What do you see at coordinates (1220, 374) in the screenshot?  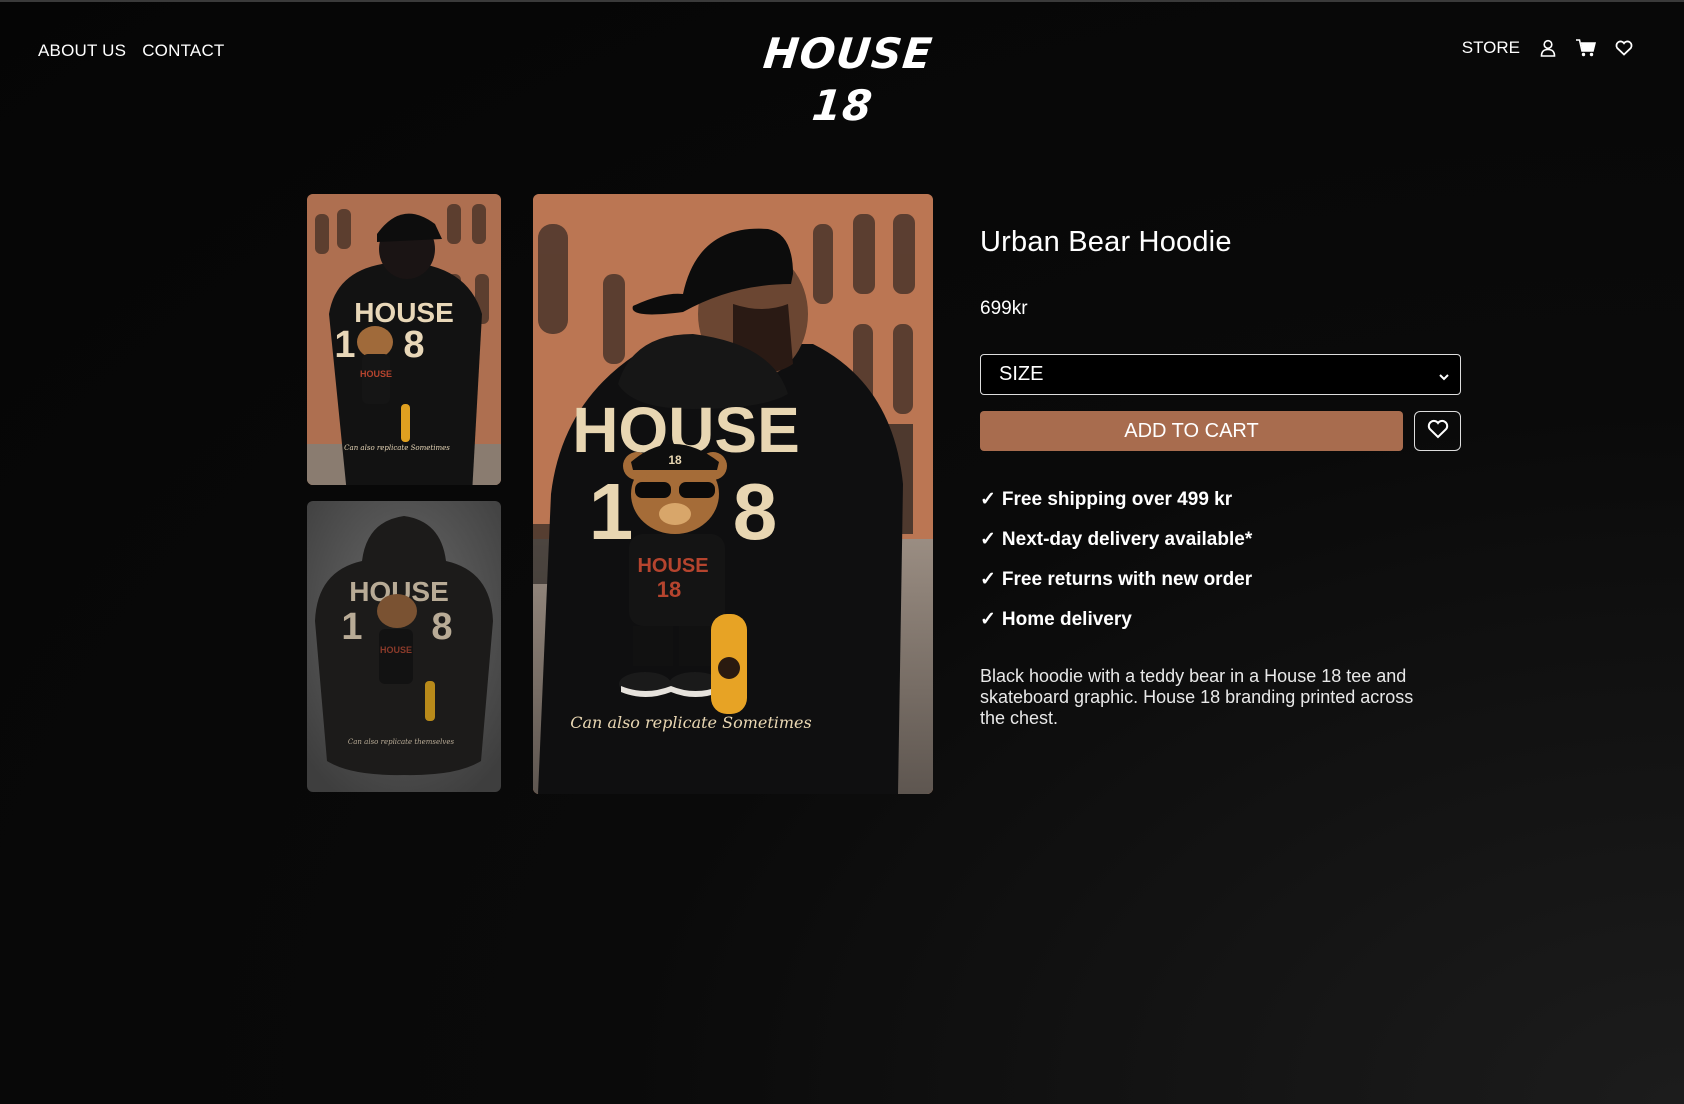 I see `size-select: SIZE` at bounding box center [1220, 374].